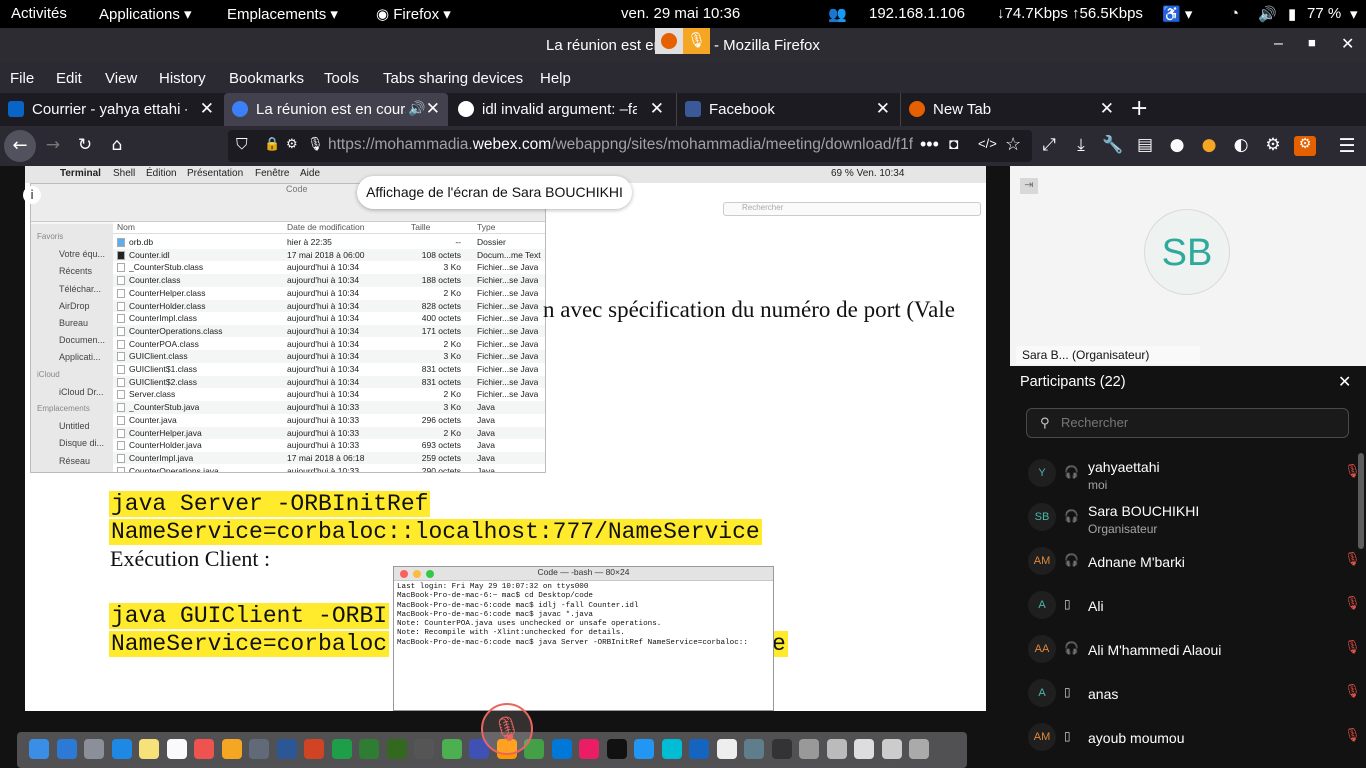 Image resolution: width=1366 pixels, height=768 pixels. What do you see at coordinates (1305, 146) in the screenshot?
I see `extension-orange-gear-icon: ⚙` at bounding box center [1305, 146].